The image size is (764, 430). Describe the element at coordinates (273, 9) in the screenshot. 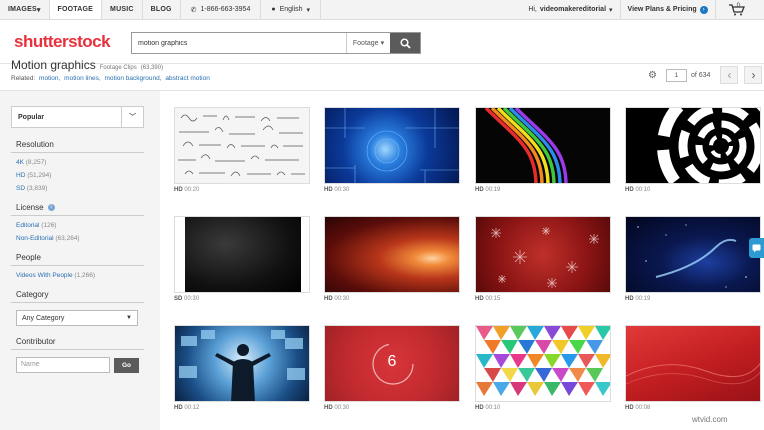

I see `globe-icon: ●` at that location.